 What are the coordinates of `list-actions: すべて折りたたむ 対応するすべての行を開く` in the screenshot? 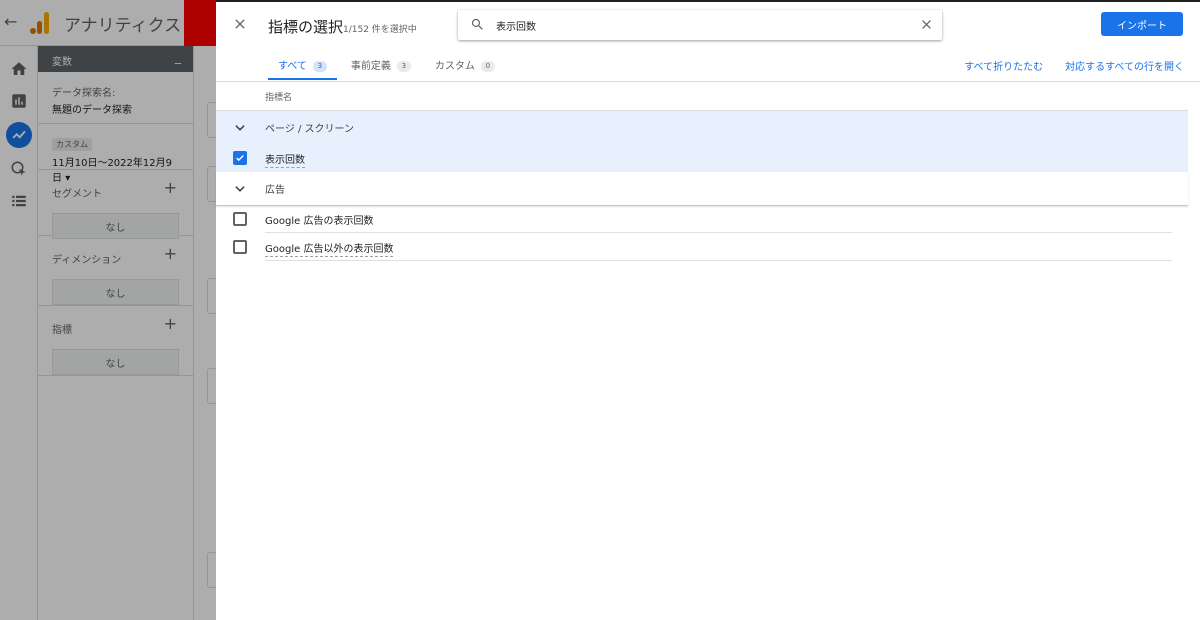 It's located at (1074, 65).